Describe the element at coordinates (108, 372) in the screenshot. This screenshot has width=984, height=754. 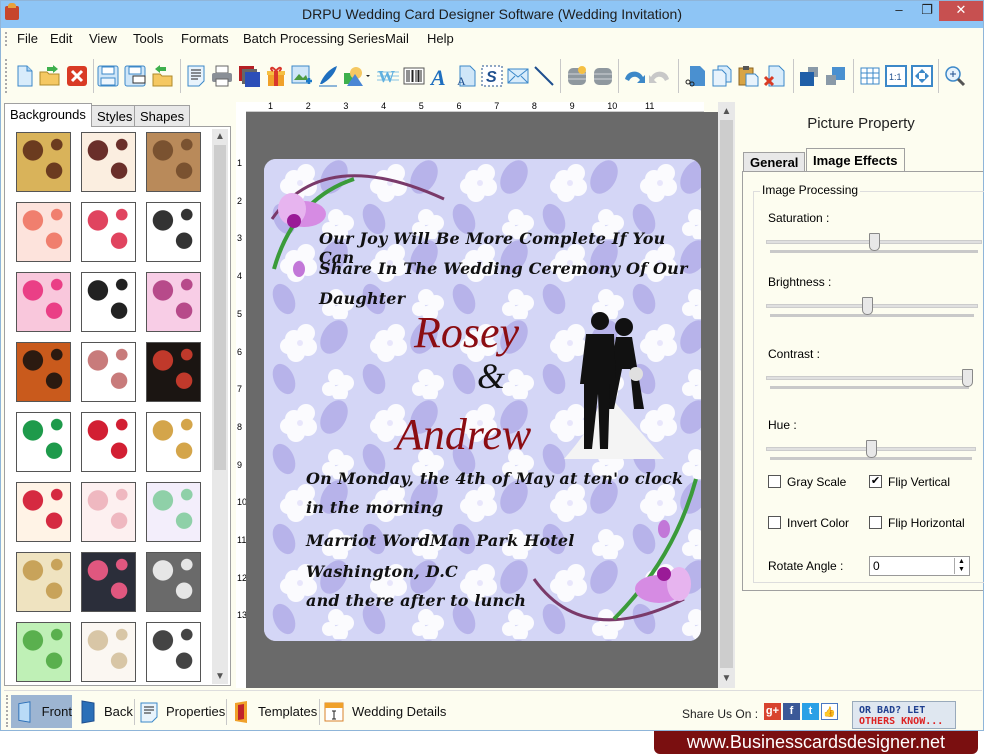
I see `background-thumbnail-elephant` at that location.